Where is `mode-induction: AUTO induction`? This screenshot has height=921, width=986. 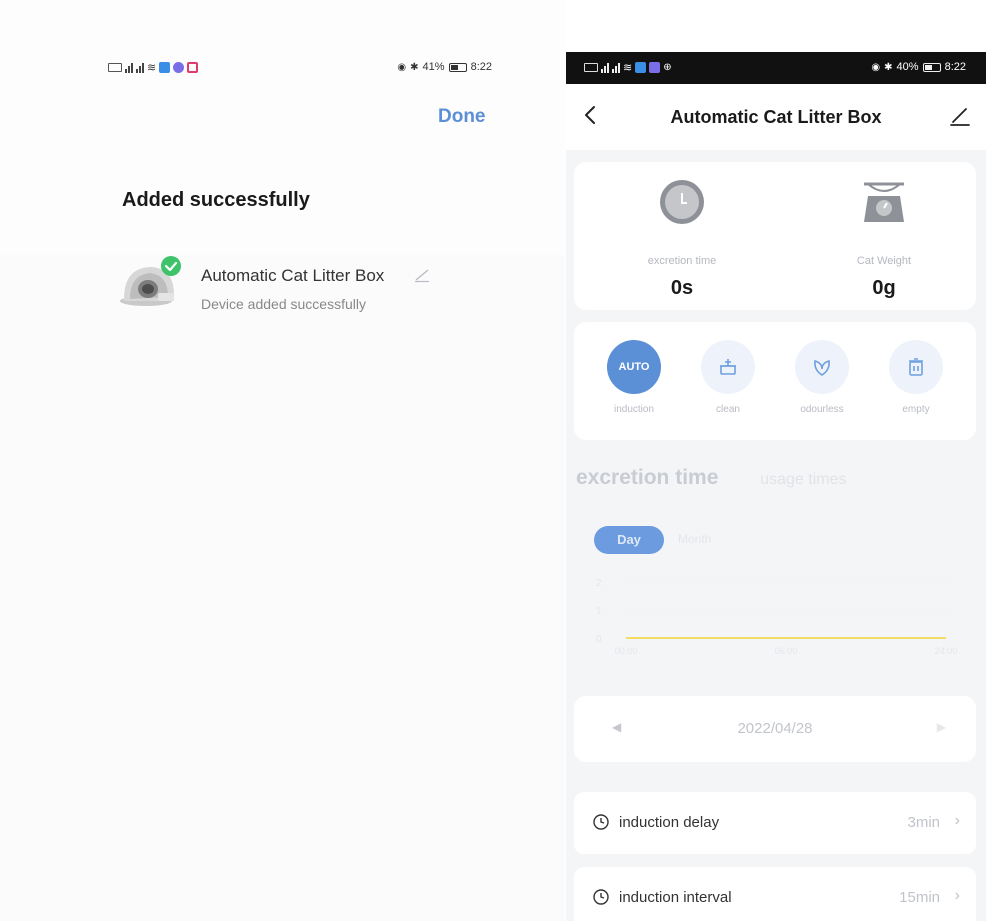
mode-induction: AUTO induction is located at coordinates (634, 377).